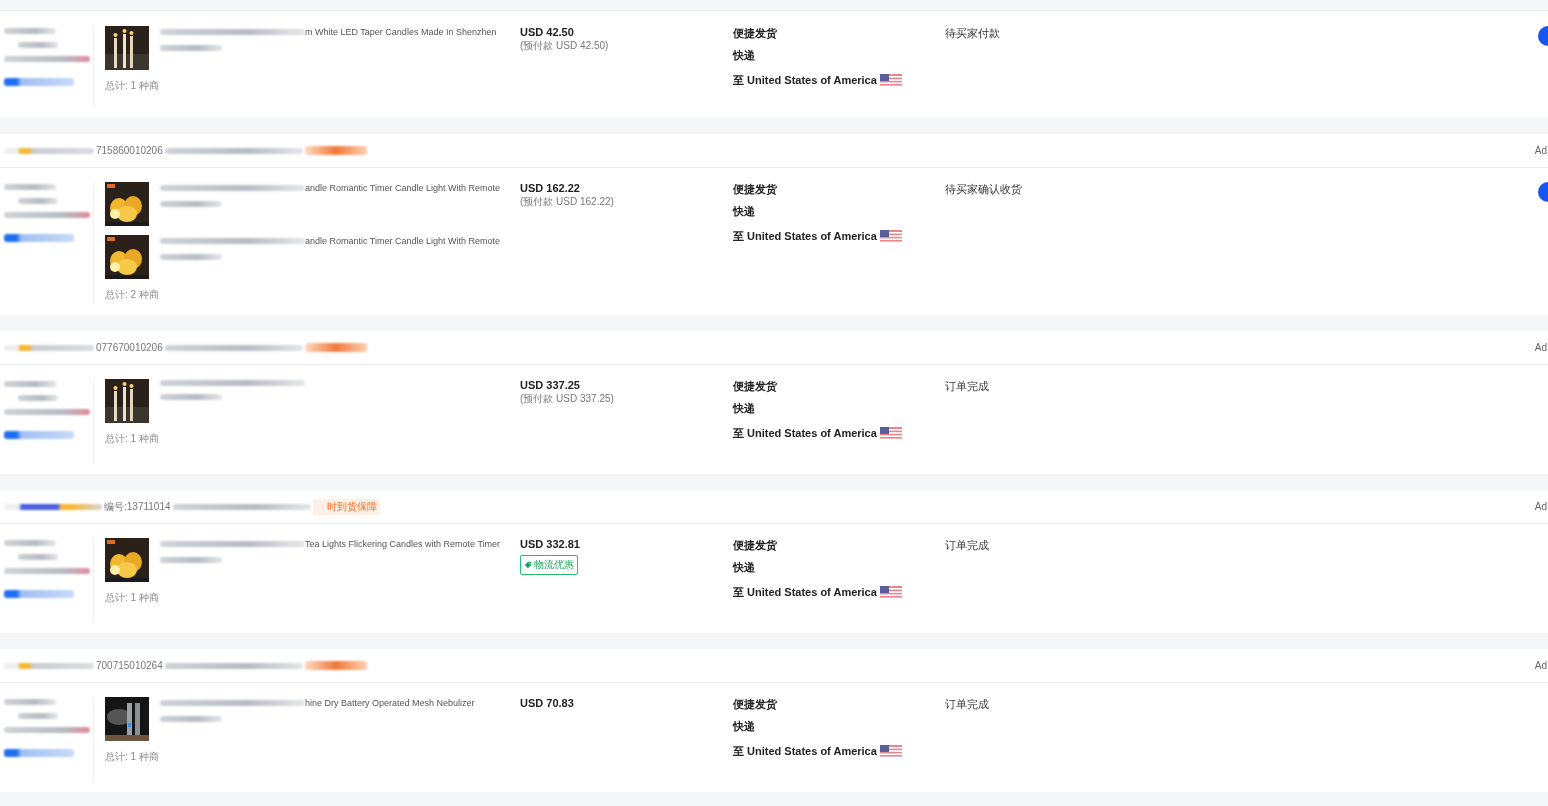 This screenshot has width=1548, height=806. I want to click on order-number: 700715010264, so click(129, 665).